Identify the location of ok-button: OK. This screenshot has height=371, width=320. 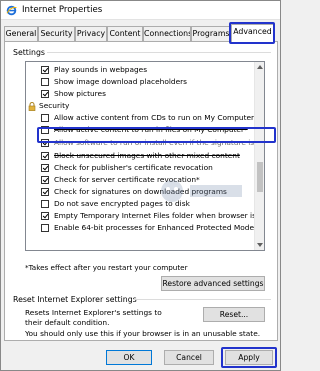
(129, 357).